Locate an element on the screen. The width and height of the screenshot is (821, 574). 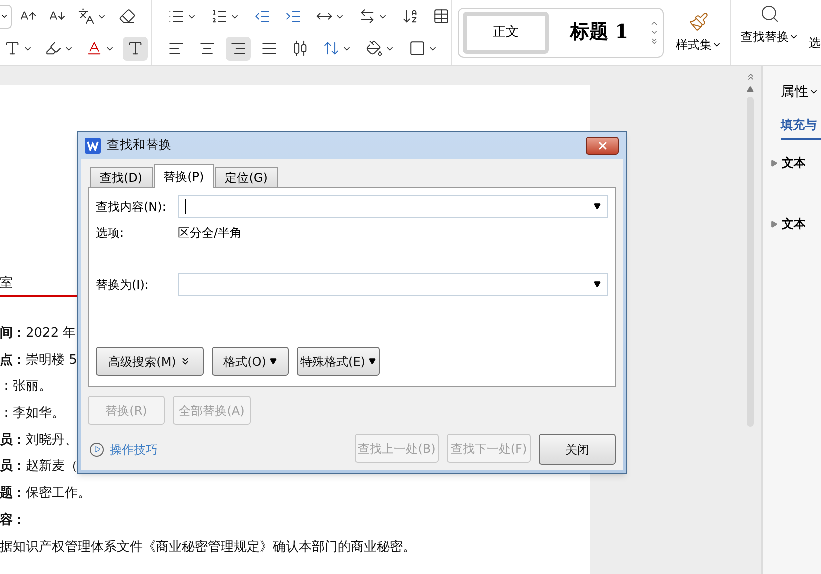
document-line: 间：2022 年 is located at coordinates (38, 334).